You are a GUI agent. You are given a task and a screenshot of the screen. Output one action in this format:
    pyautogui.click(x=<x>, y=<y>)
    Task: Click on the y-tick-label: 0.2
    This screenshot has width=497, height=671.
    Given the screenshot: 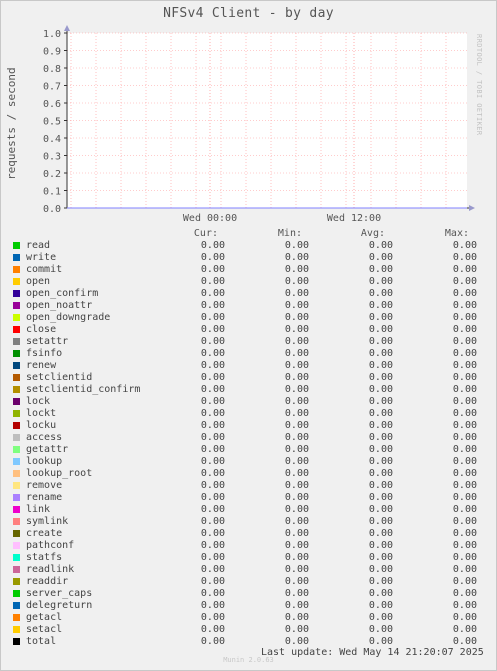 What is the action you would take?
    pyautogui.click(x=52, y=174)
    